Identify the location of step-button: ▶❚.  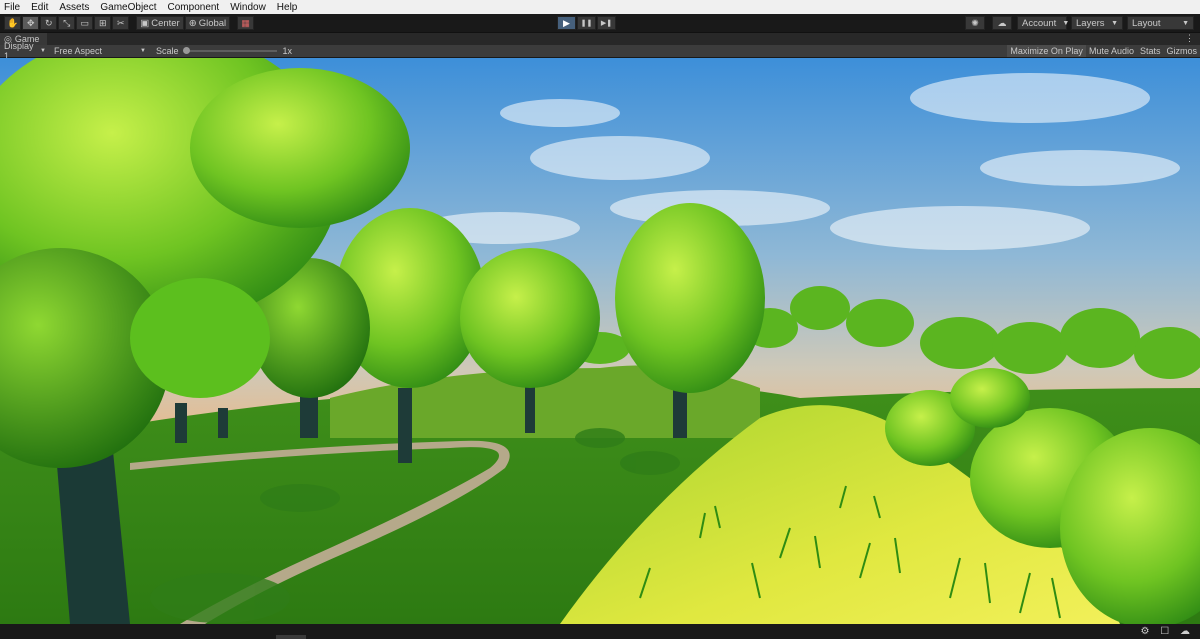
(606, 23).